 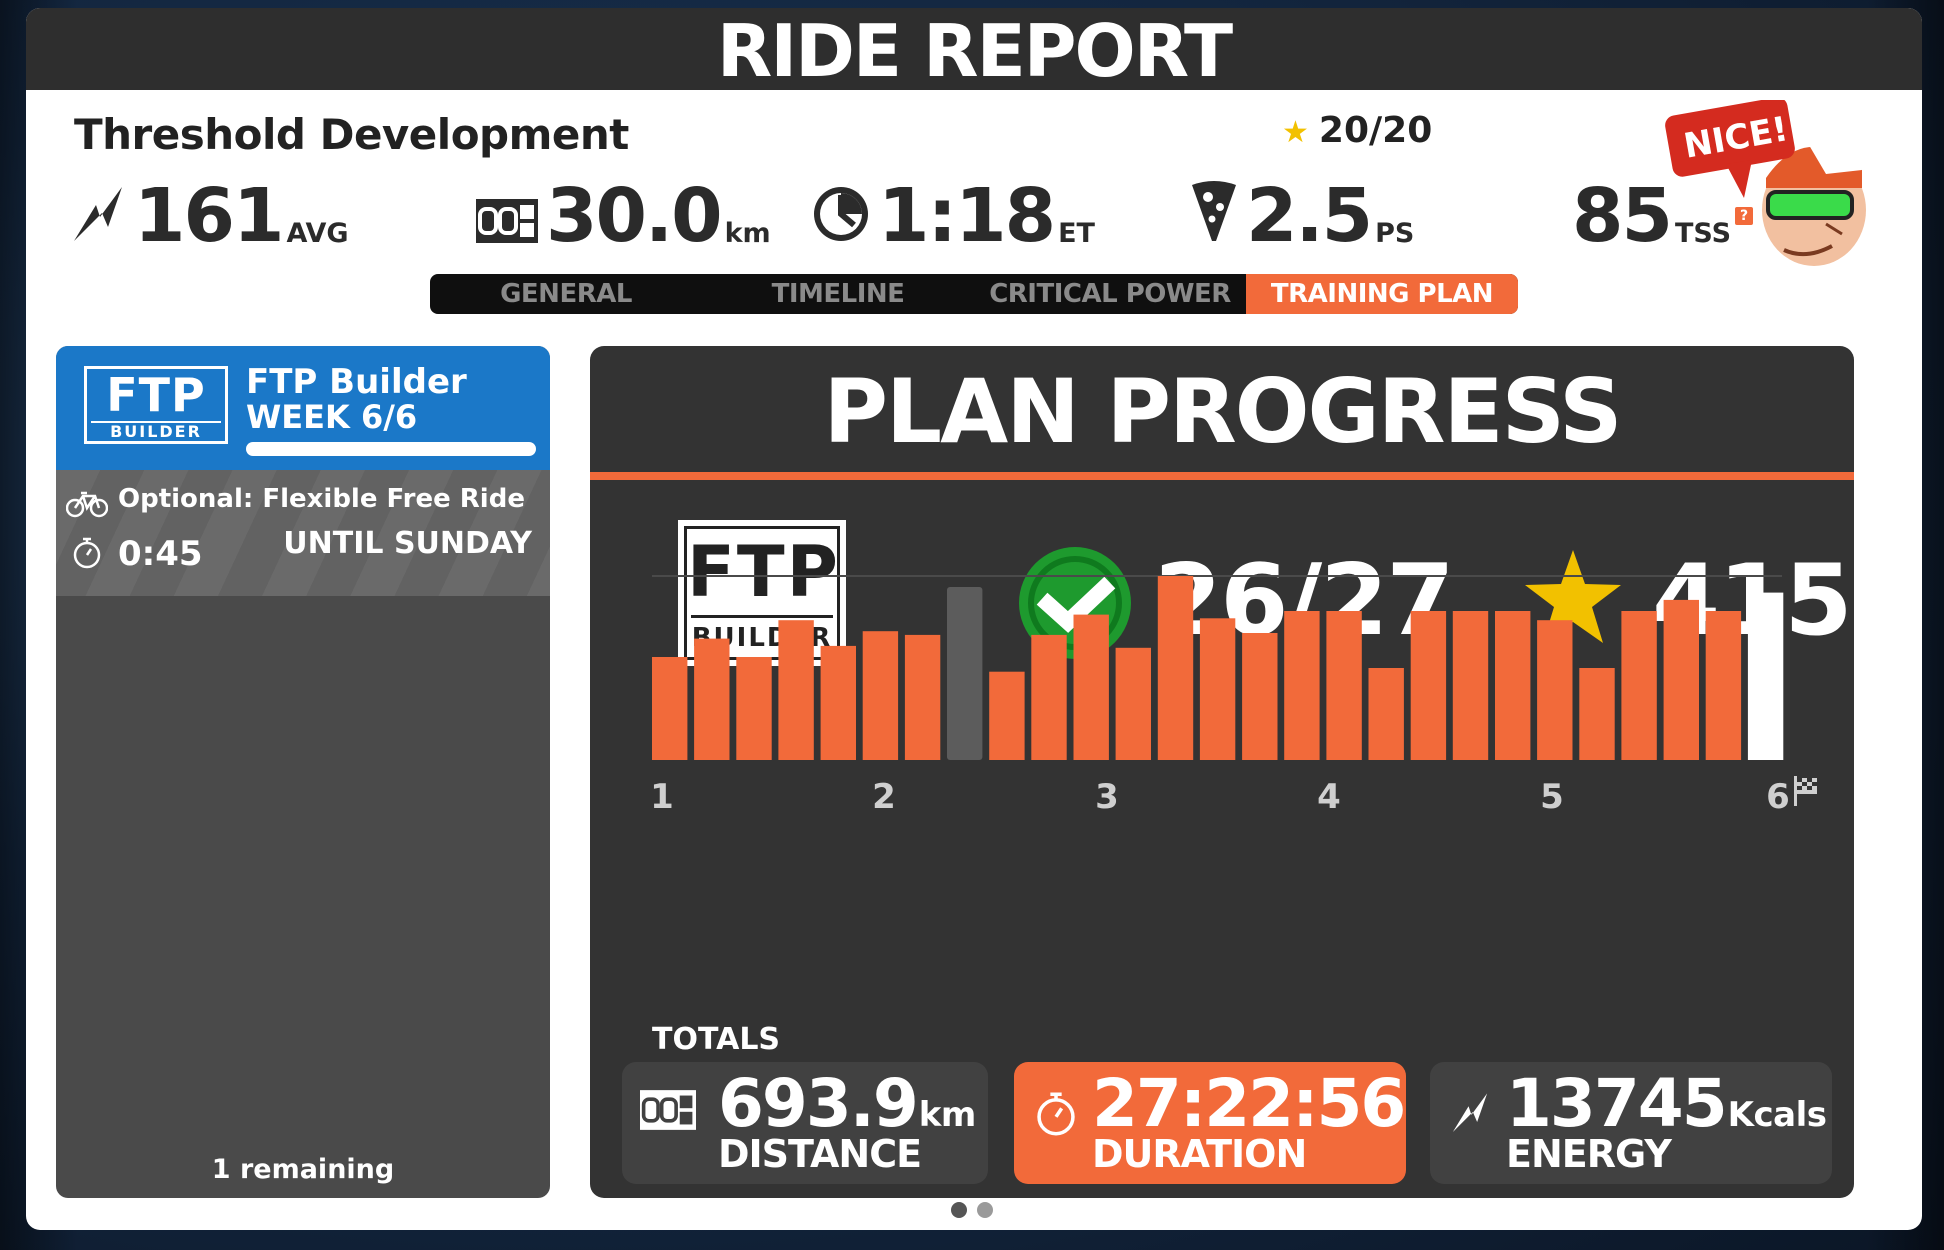 What do you see at coordinates (1805, 791) in the screenshot?
I see `finish-flag-icon` at bounding box center [1805, 791].